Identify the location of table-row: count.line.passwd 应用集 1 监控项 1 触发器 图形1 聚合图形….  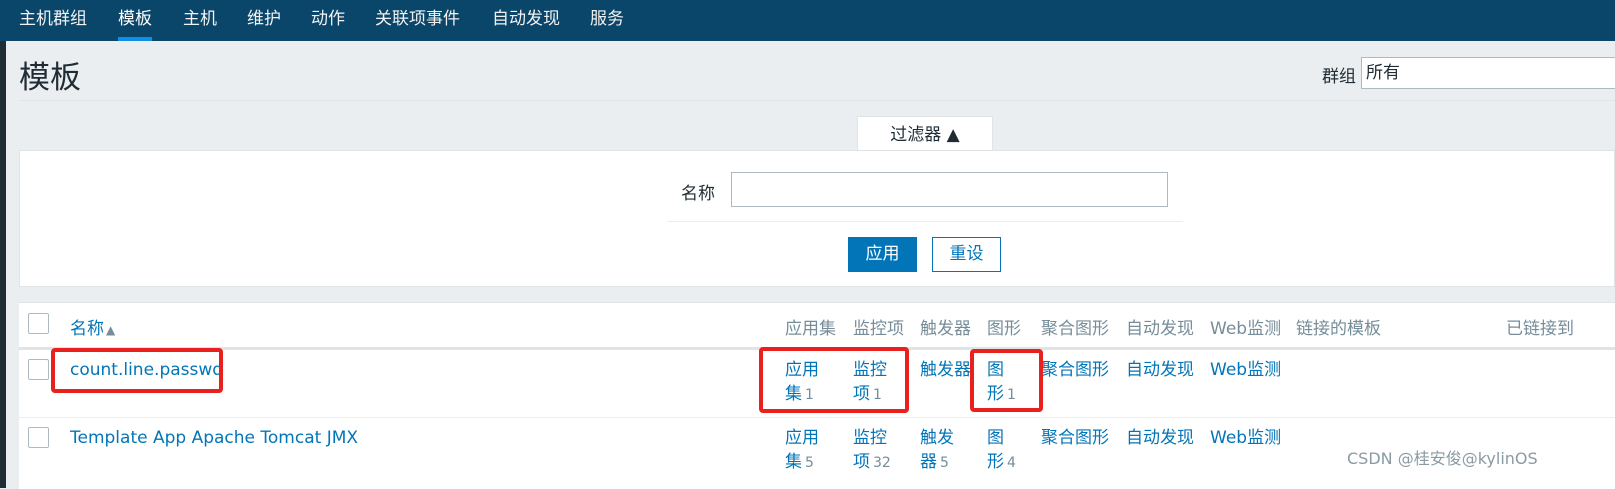
(817, 384).